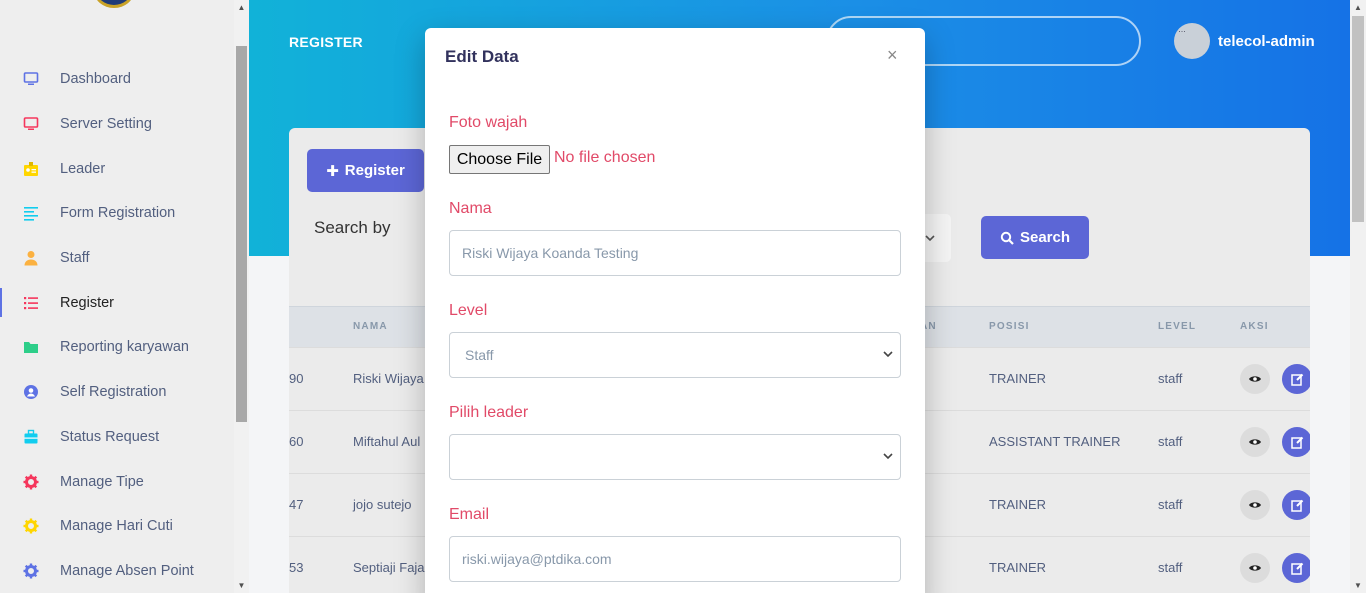 The width and height of the screenshot is (1366, 593). Describe the element at coordinates (352, 227) in the screenshot. I see `search-by-label: Search by` at that location.